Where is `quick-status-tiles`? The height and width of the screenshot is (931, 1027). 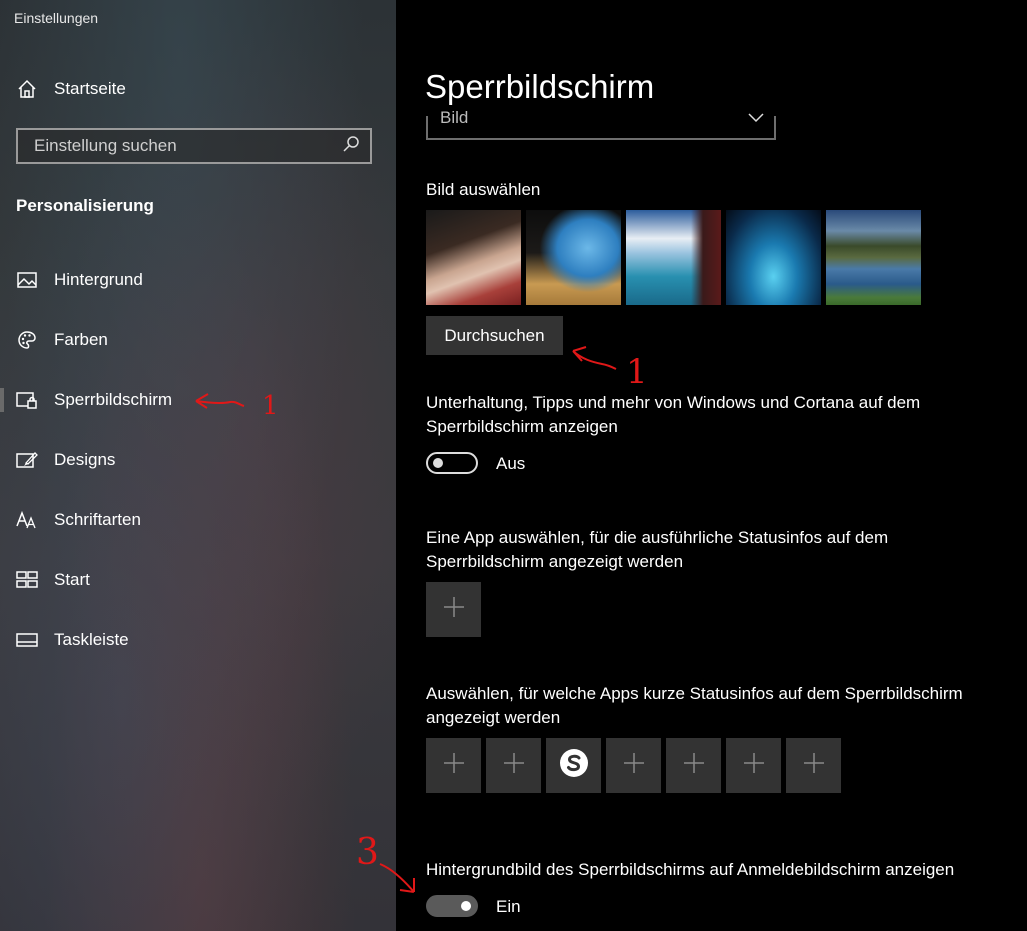
quick-status-tiles is located at coordinates (633, 765).